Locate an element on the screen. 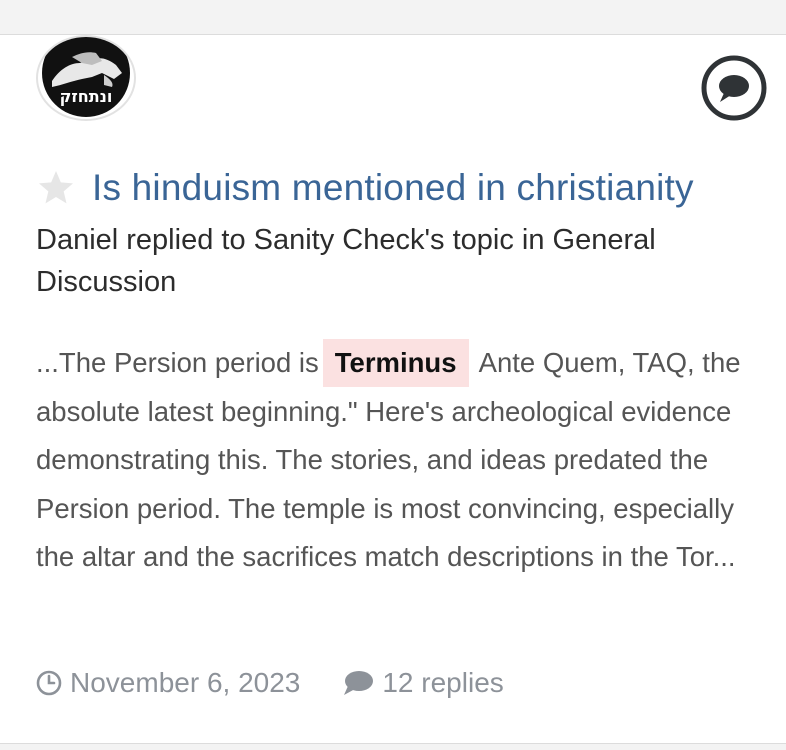  star-icon is located at coordinates (56, 188).